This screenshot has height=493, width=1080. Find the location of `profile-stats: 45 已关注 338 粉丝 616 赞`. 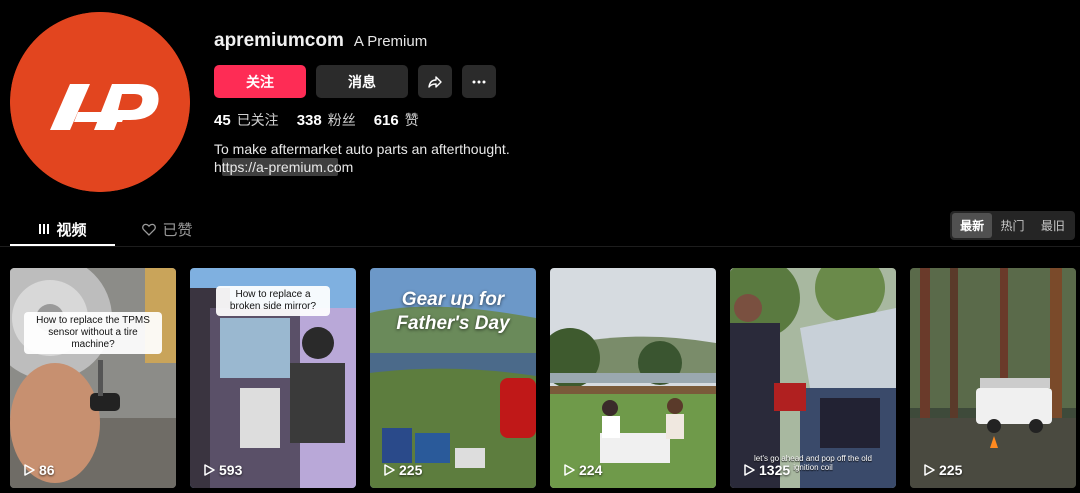

profile-stats: 45 已关注 338 粉丝 616 赞 is located at coordinates (316, 120).